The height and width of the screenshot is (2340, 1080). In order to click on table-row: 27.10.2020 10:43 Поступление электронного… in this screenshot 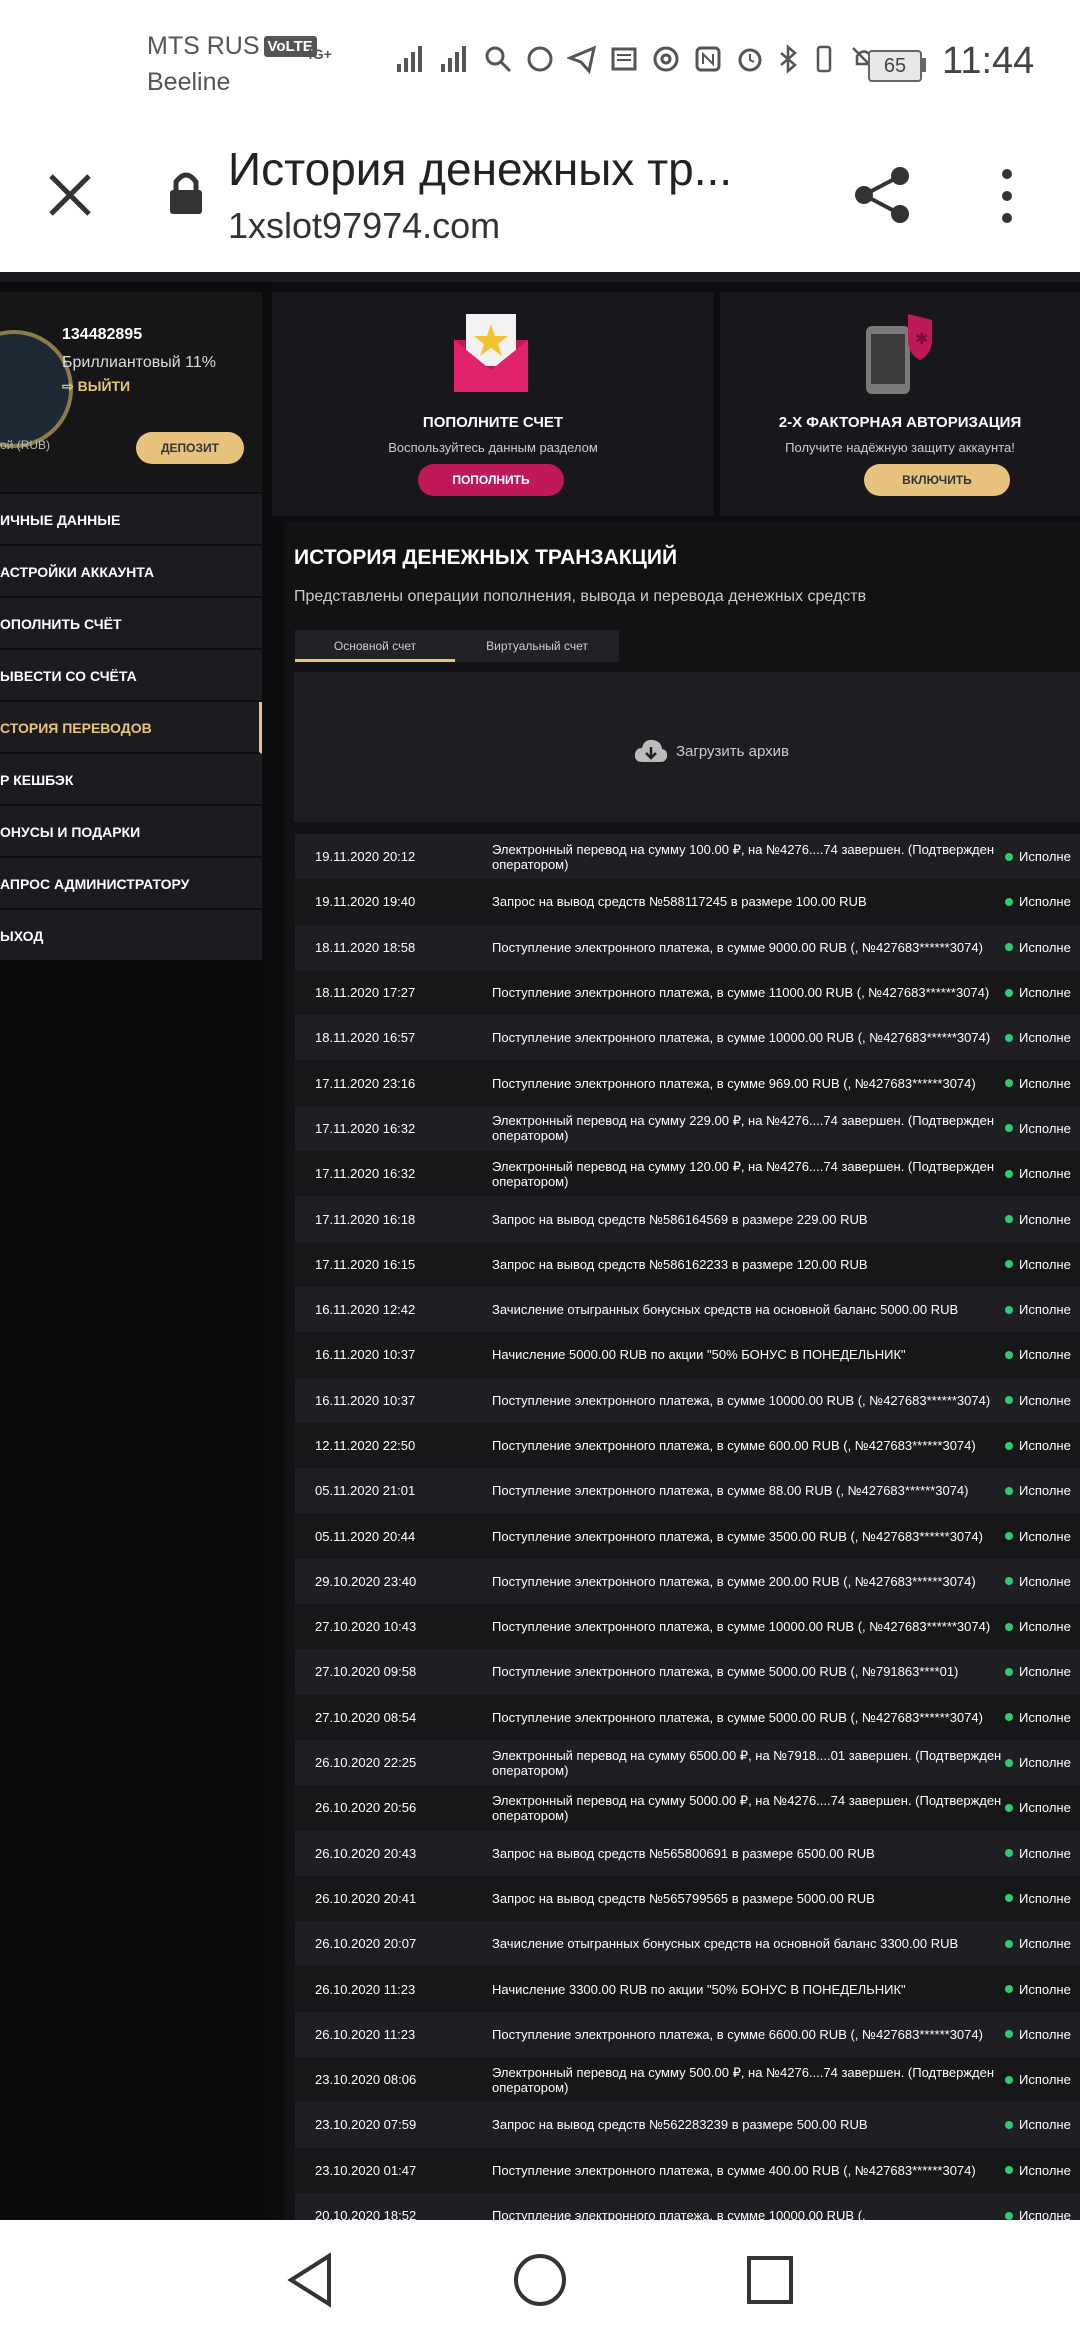, I will do `click(687, 1627)`.